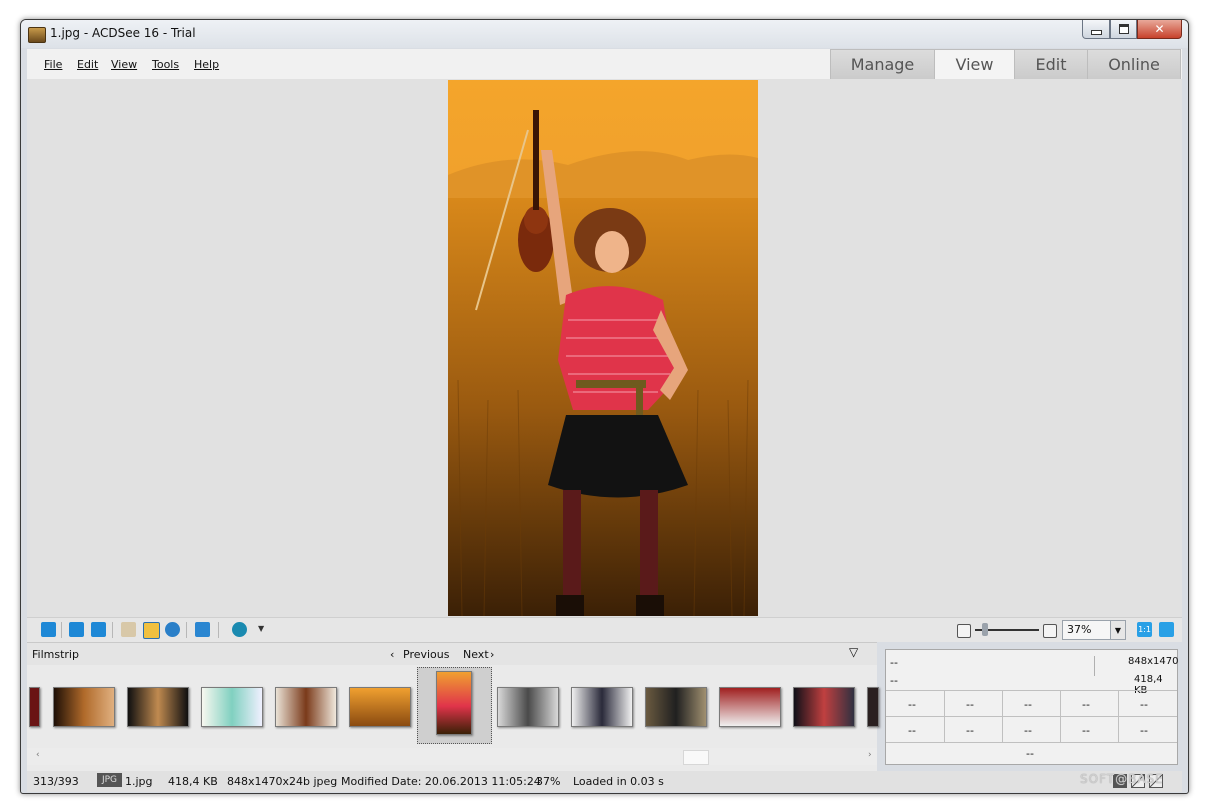 The image size is (1207, 812). I want to click on dropdown-arrow-icon: ▼, so click(261, 631).